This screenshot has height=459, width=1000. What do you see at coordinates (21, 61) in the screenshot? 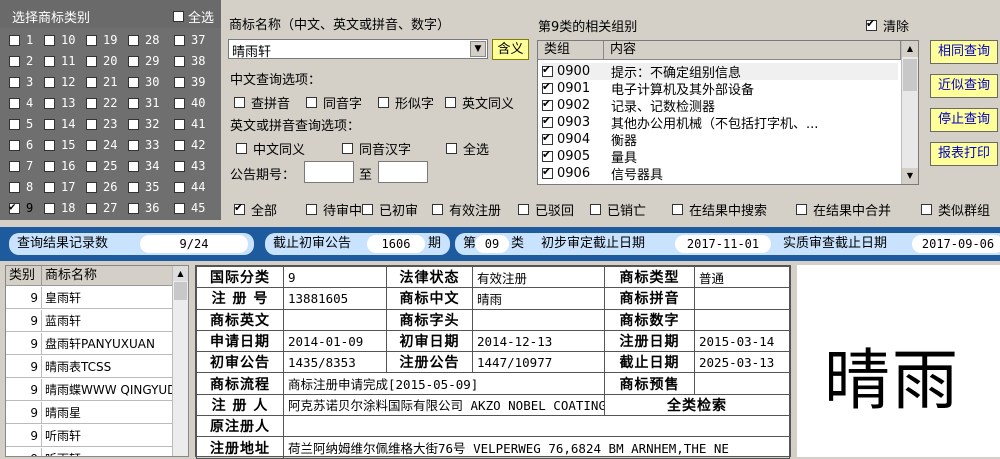
I see `class-checkbox-2: 2` at bounding box center [21, 61].